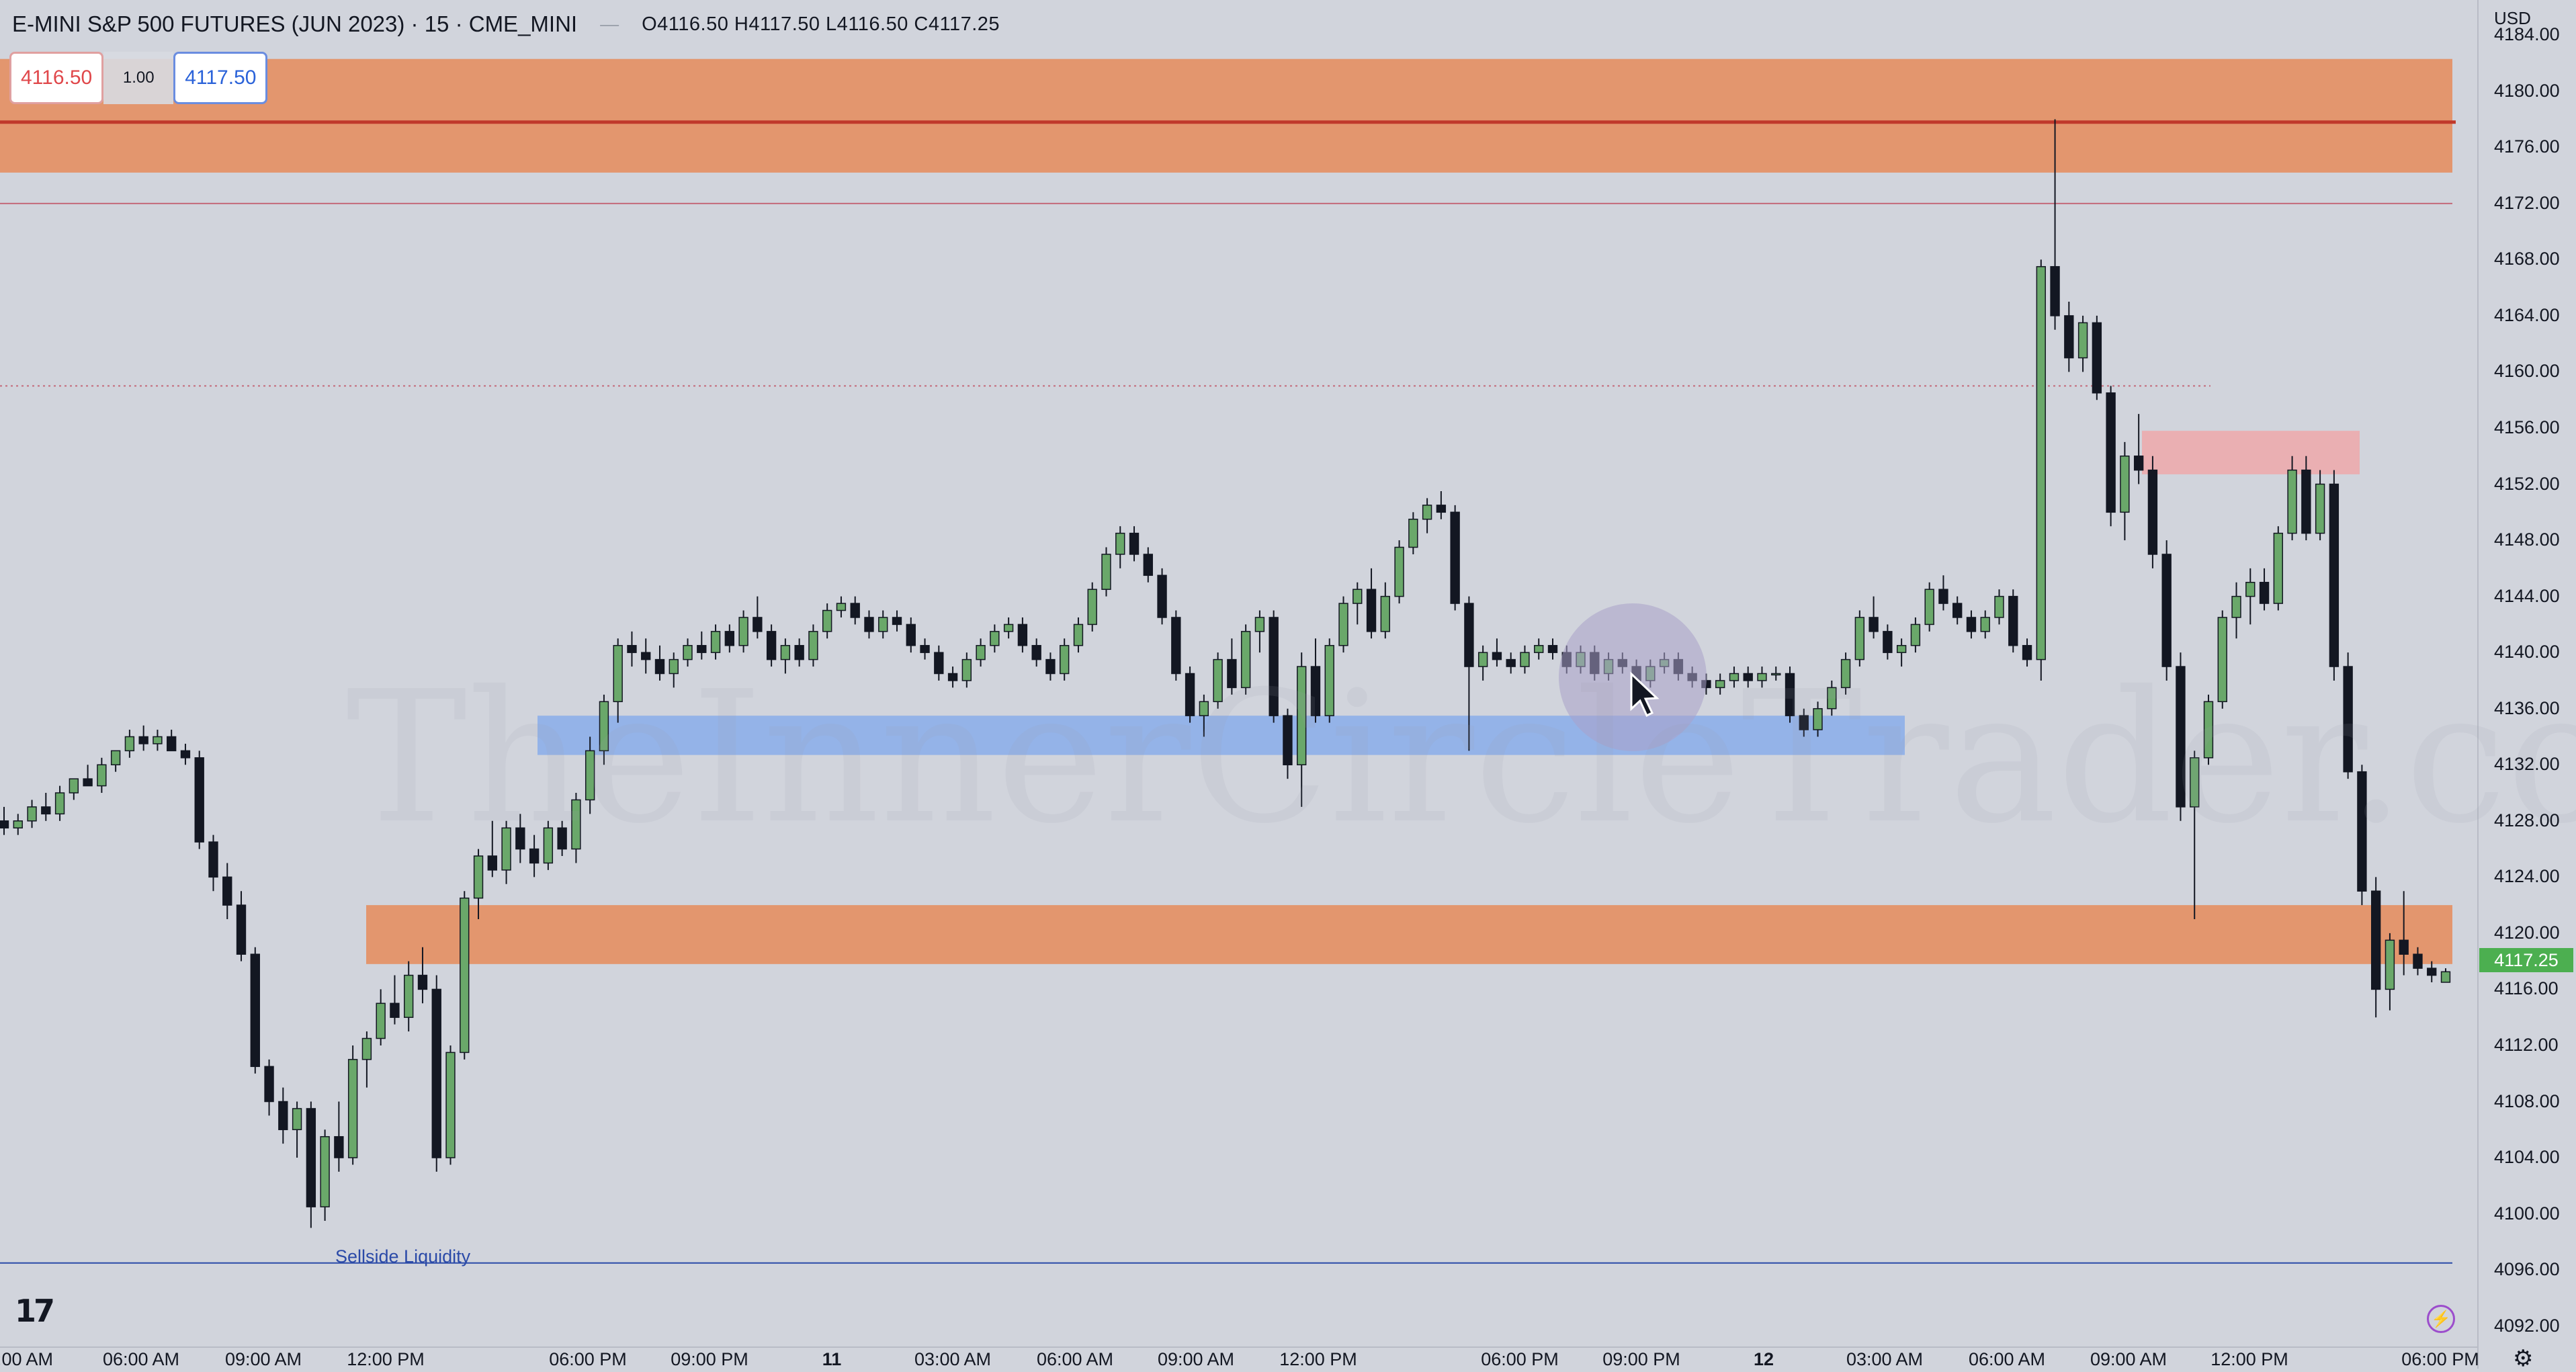 Image resolution: width=2576 pixels, height=1372 pixels. What do you see at coordinates (1226, 115) in the screenshot?
I see `premium-zone-top` at bounding box center [1226, 115].